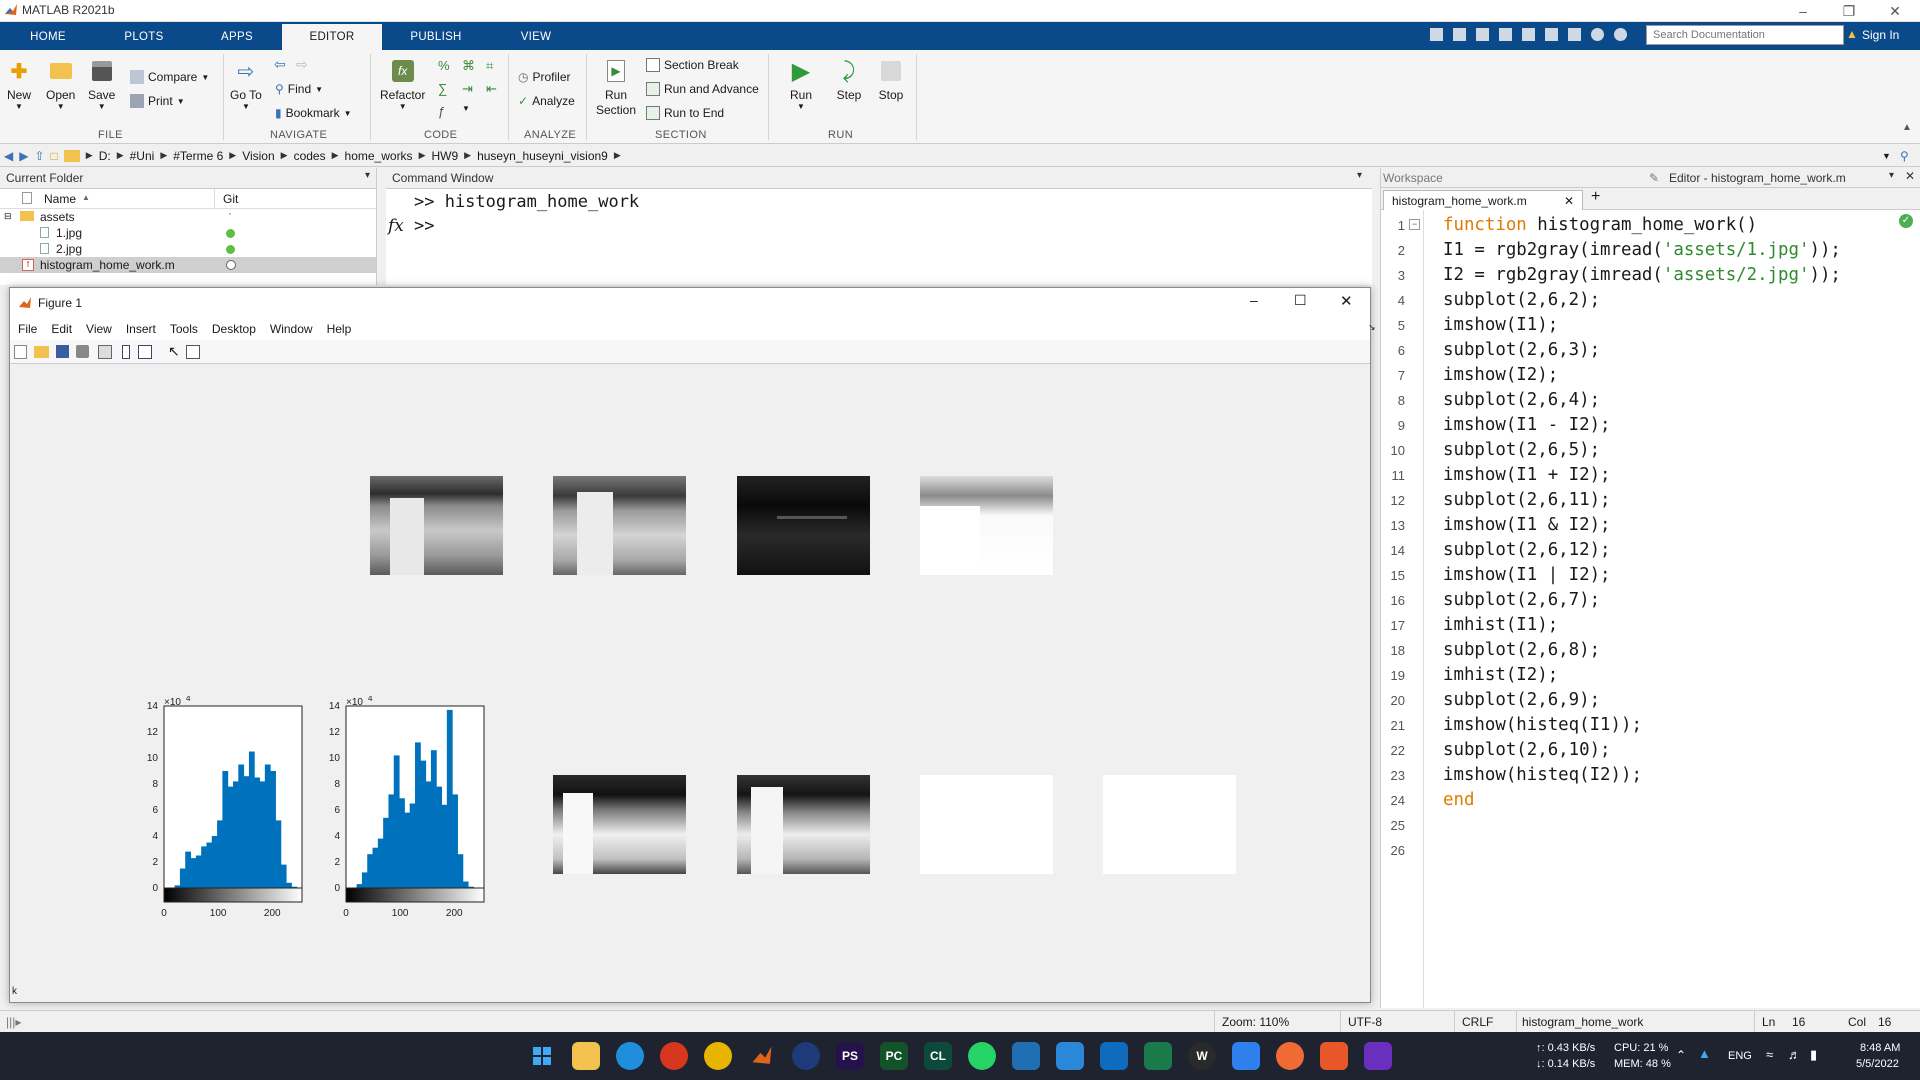  What do you see at coordinates (188, 265) in the screenshot?
I see `list-item: f histogram_home_work.m` at bounding box center [188, 265].